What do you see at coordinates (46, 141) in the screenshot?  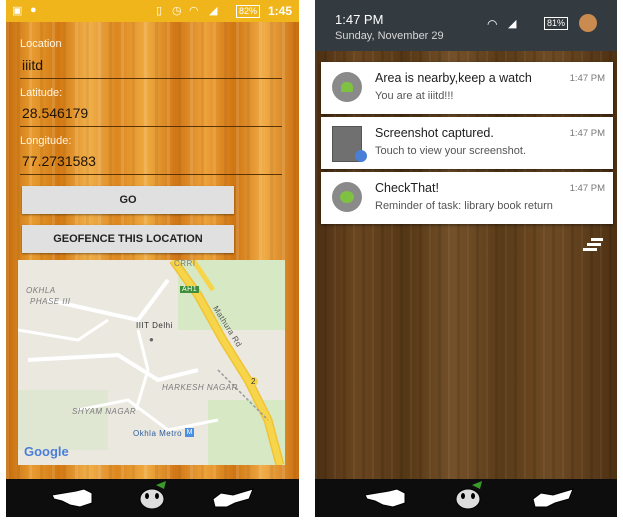 I see `longitude-label: Longitude:` at bounding box center [46, 141].